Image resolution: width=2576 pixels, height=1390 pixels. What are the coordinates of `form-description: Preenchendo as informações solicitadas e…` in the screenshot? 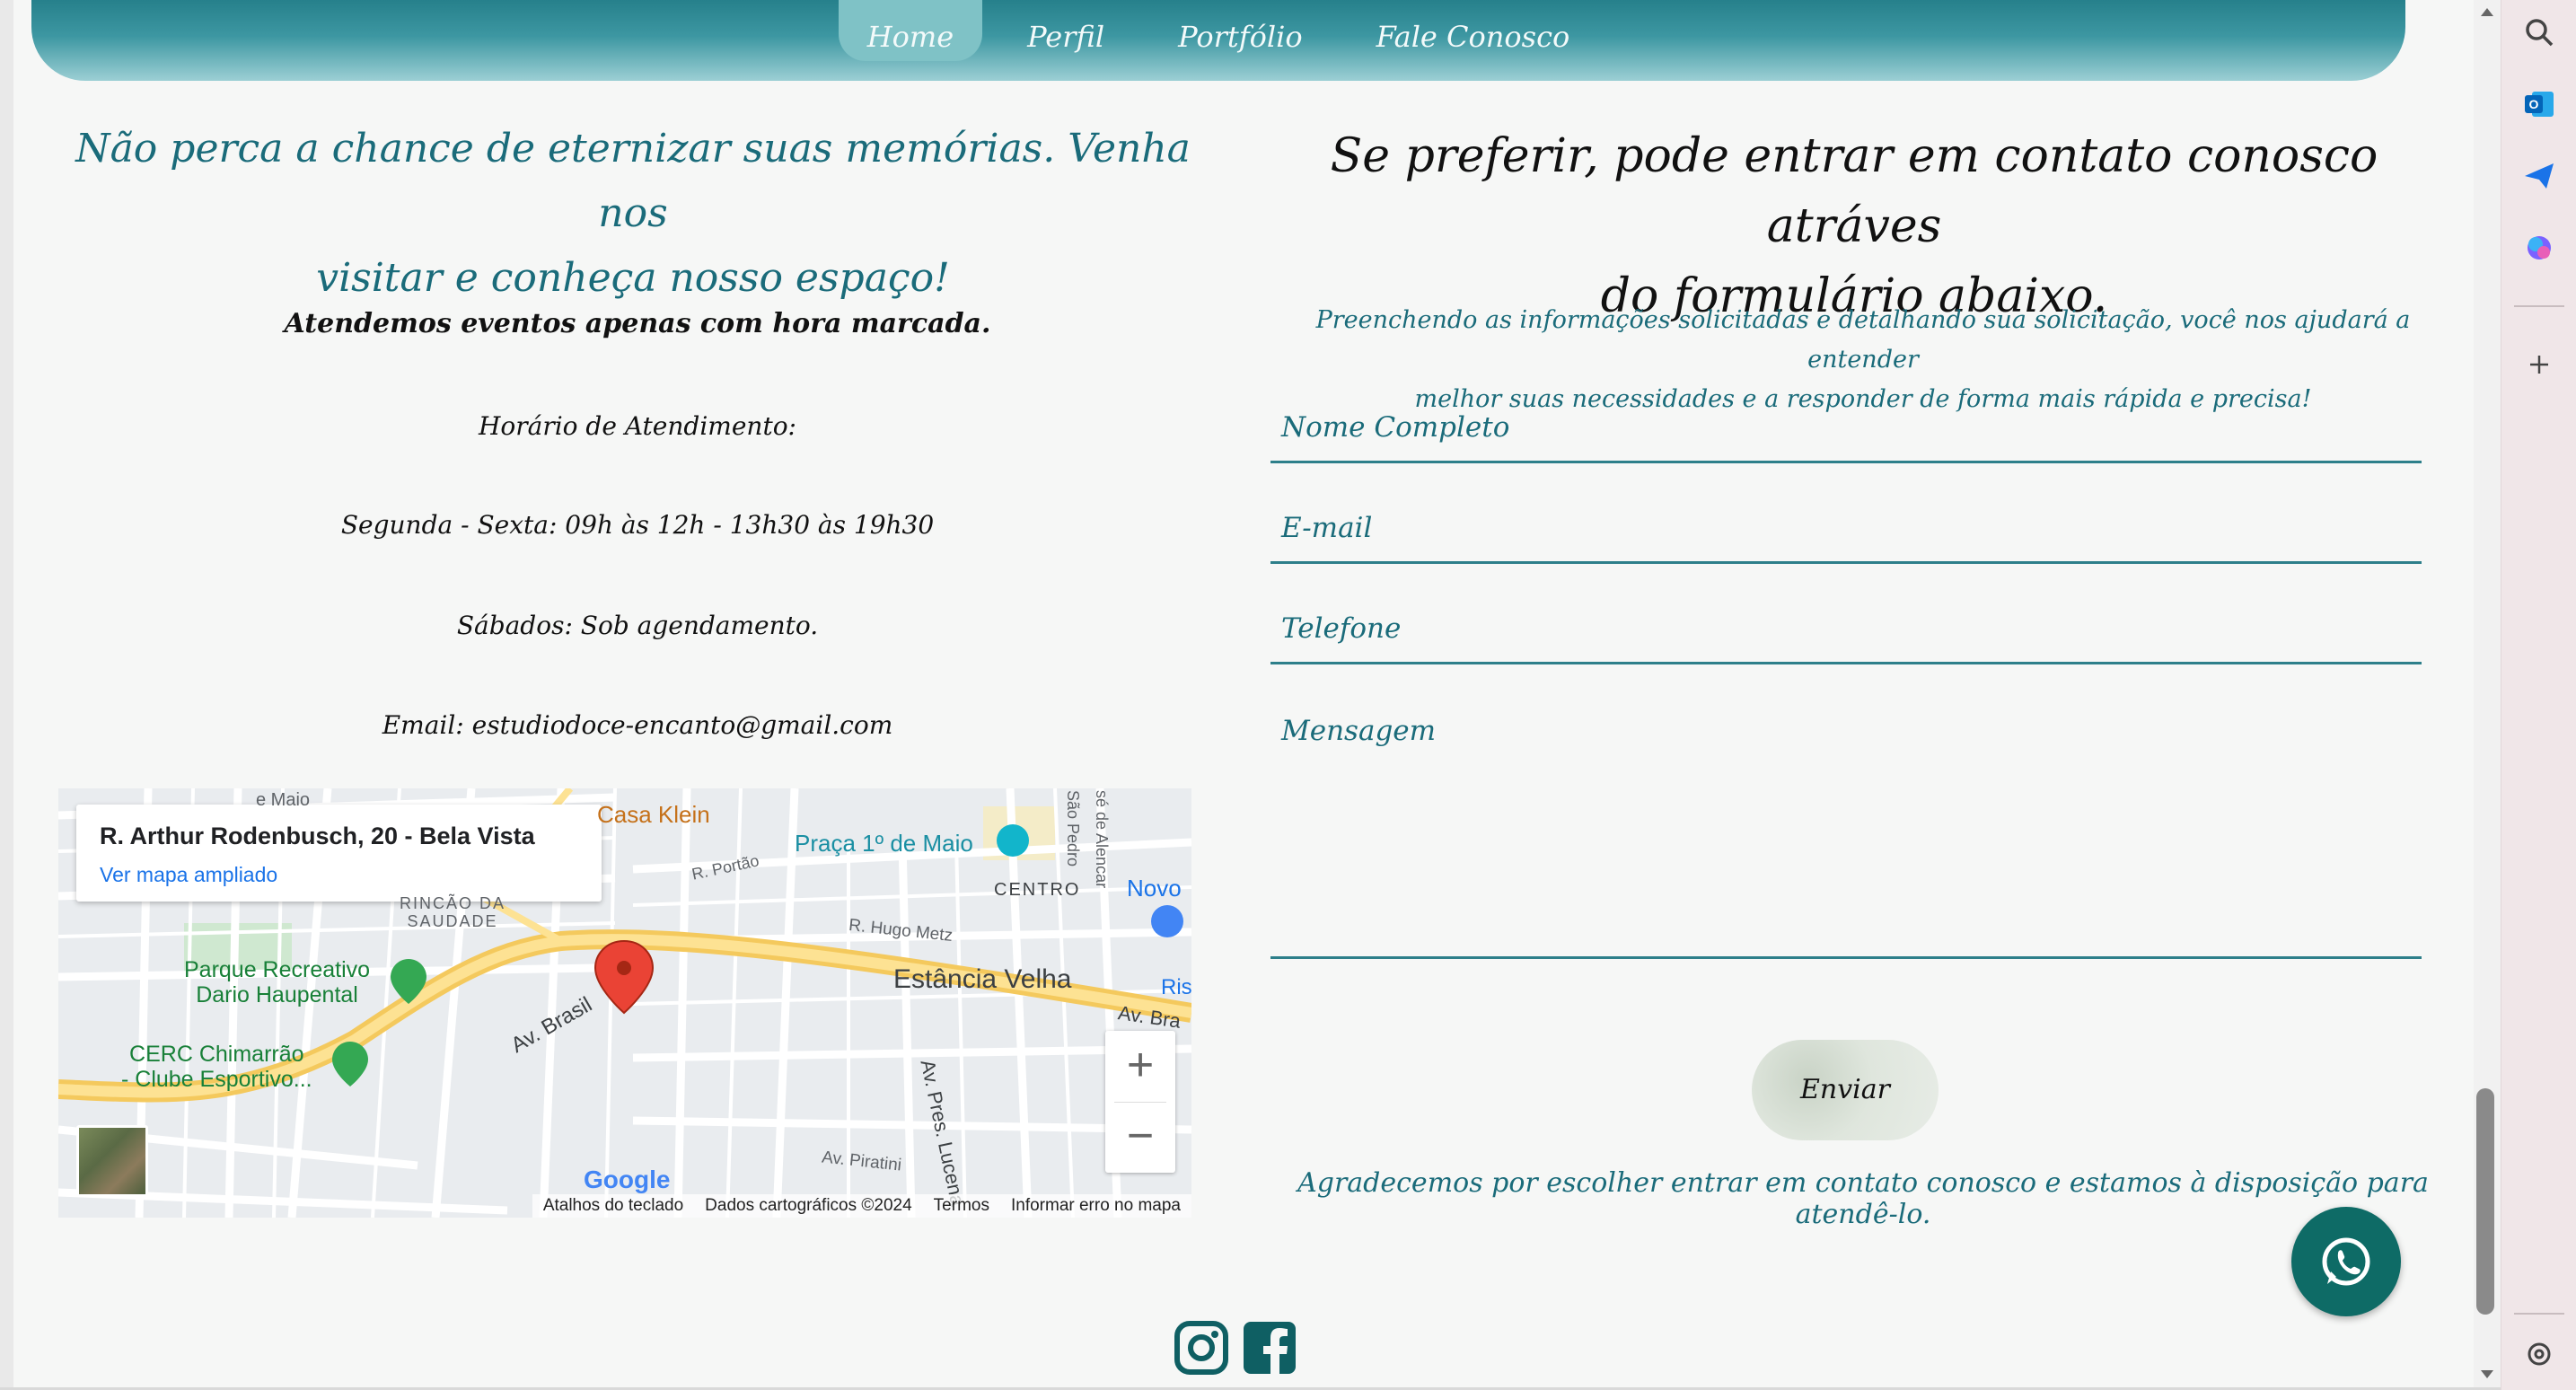 It's located at (1863, 360).